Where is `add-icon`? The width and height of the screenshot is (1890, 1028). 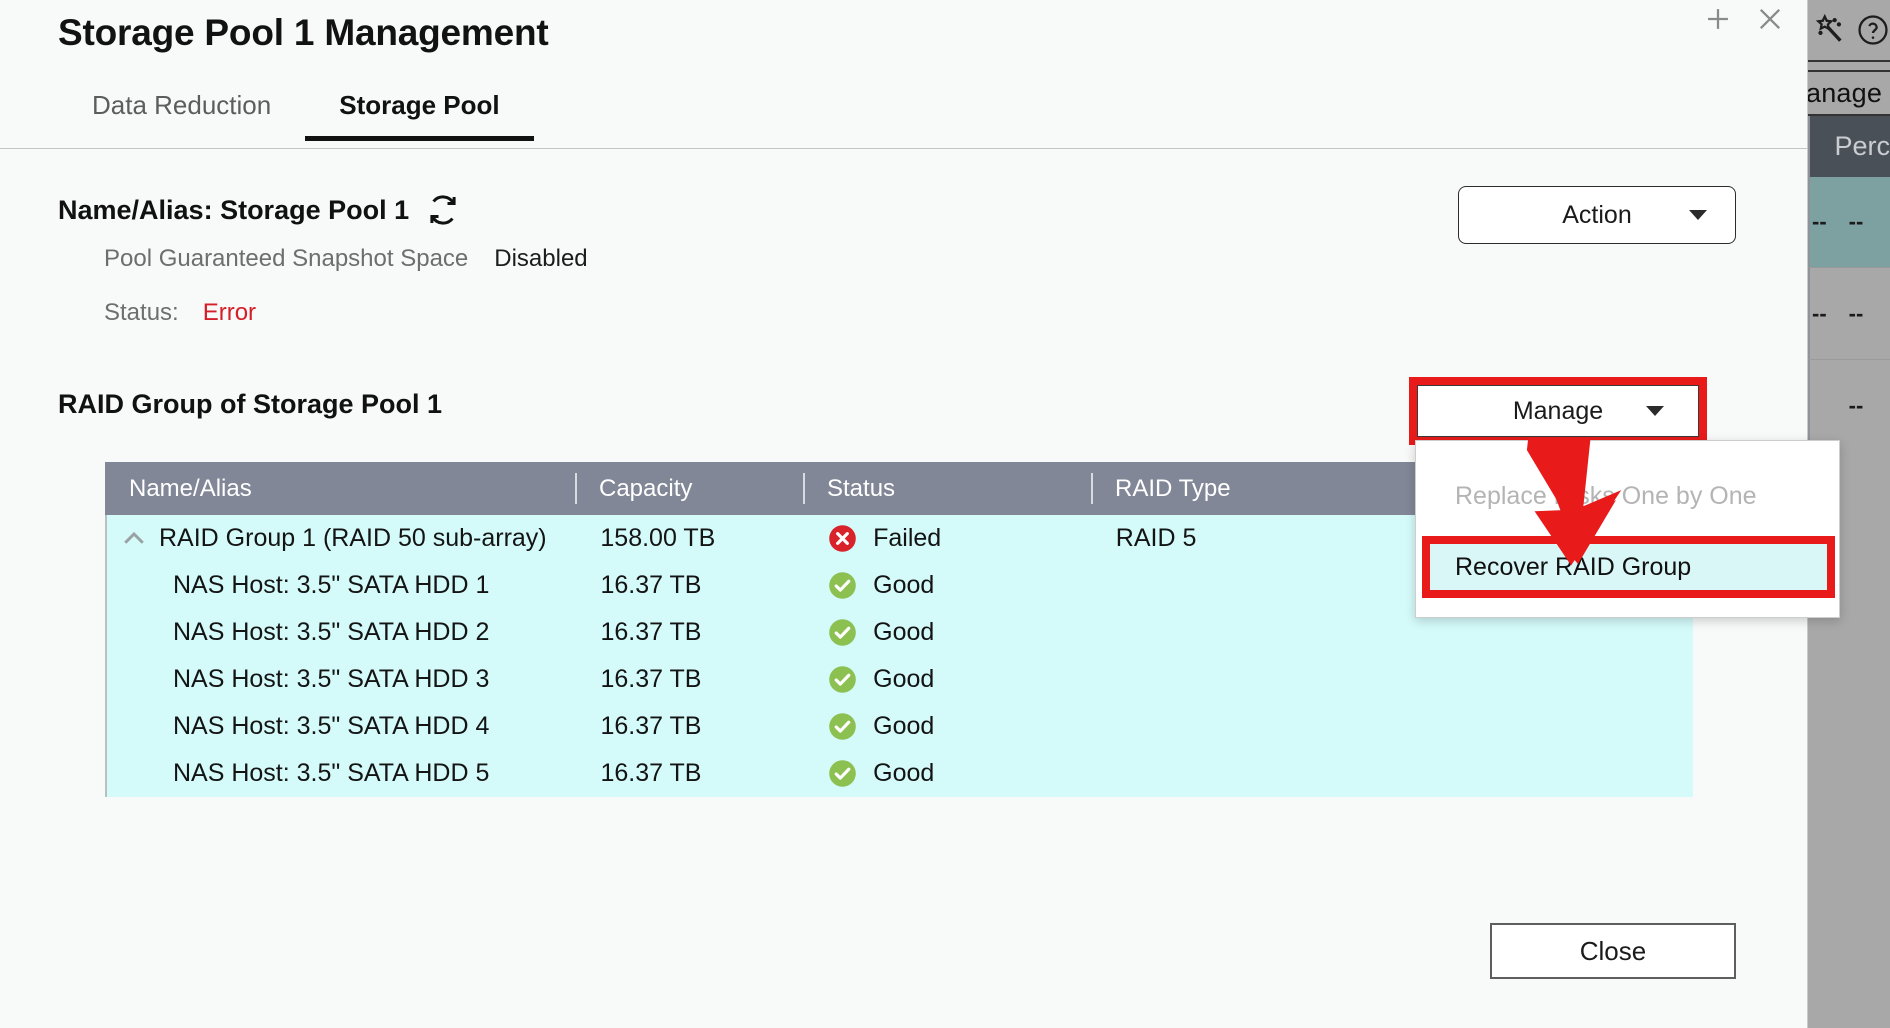
add-icon is located at coordinates (1718, 19).